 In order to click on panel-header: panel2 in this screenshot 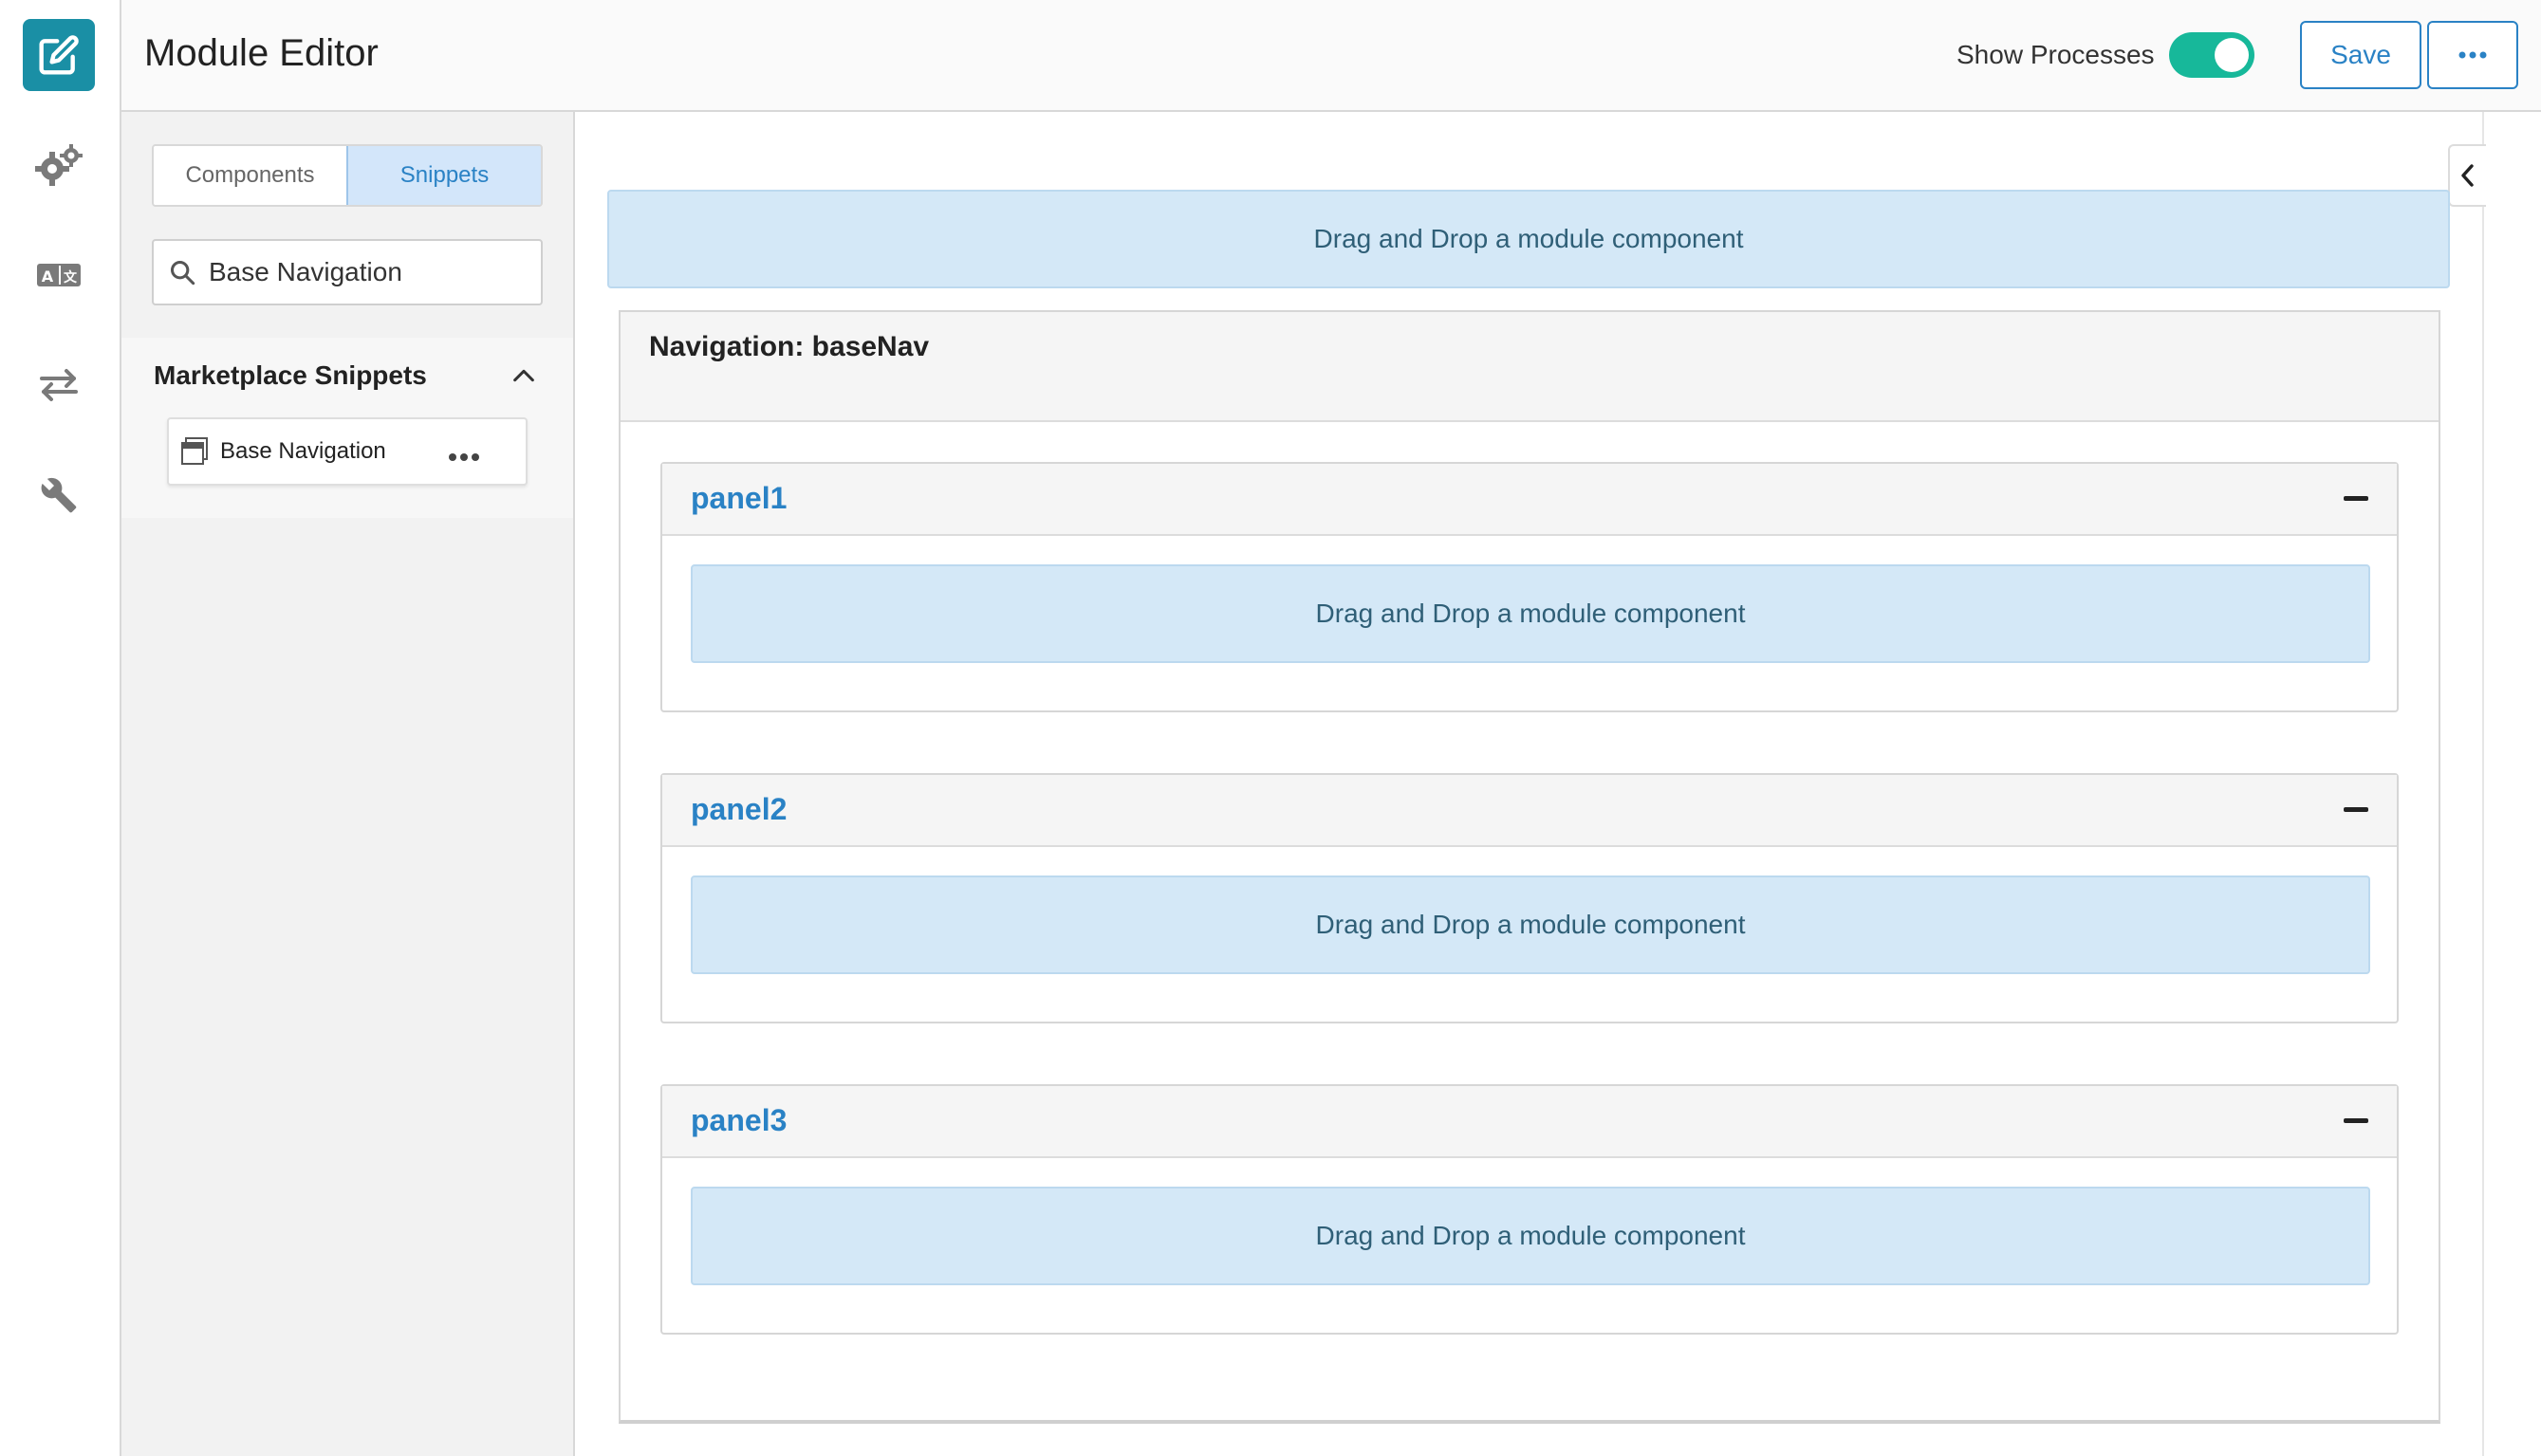, I will do `click(1529, 811)`.